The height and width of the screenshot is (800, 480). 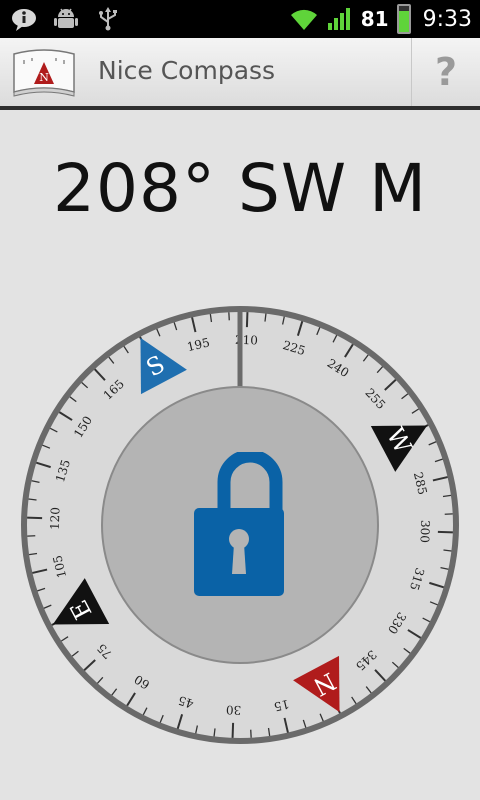 I want to click on tick-label: 30, so click(x=234, y=710).